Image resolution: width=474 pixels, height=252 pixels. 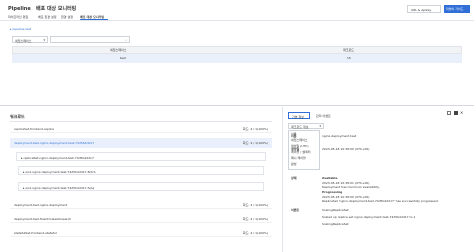 I want to click on tab-divider, so click(x=237, y=20).